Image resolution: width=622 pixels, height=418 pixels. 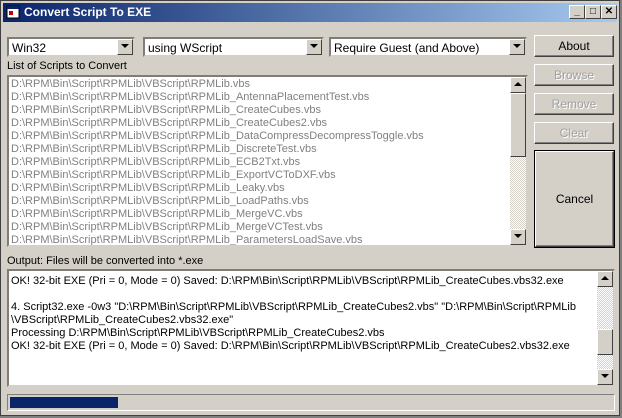 What do you see at coordinates (574, 199) in the screenshot?
I see `cancel-button: Cancel` at bounding box center [574, 199].